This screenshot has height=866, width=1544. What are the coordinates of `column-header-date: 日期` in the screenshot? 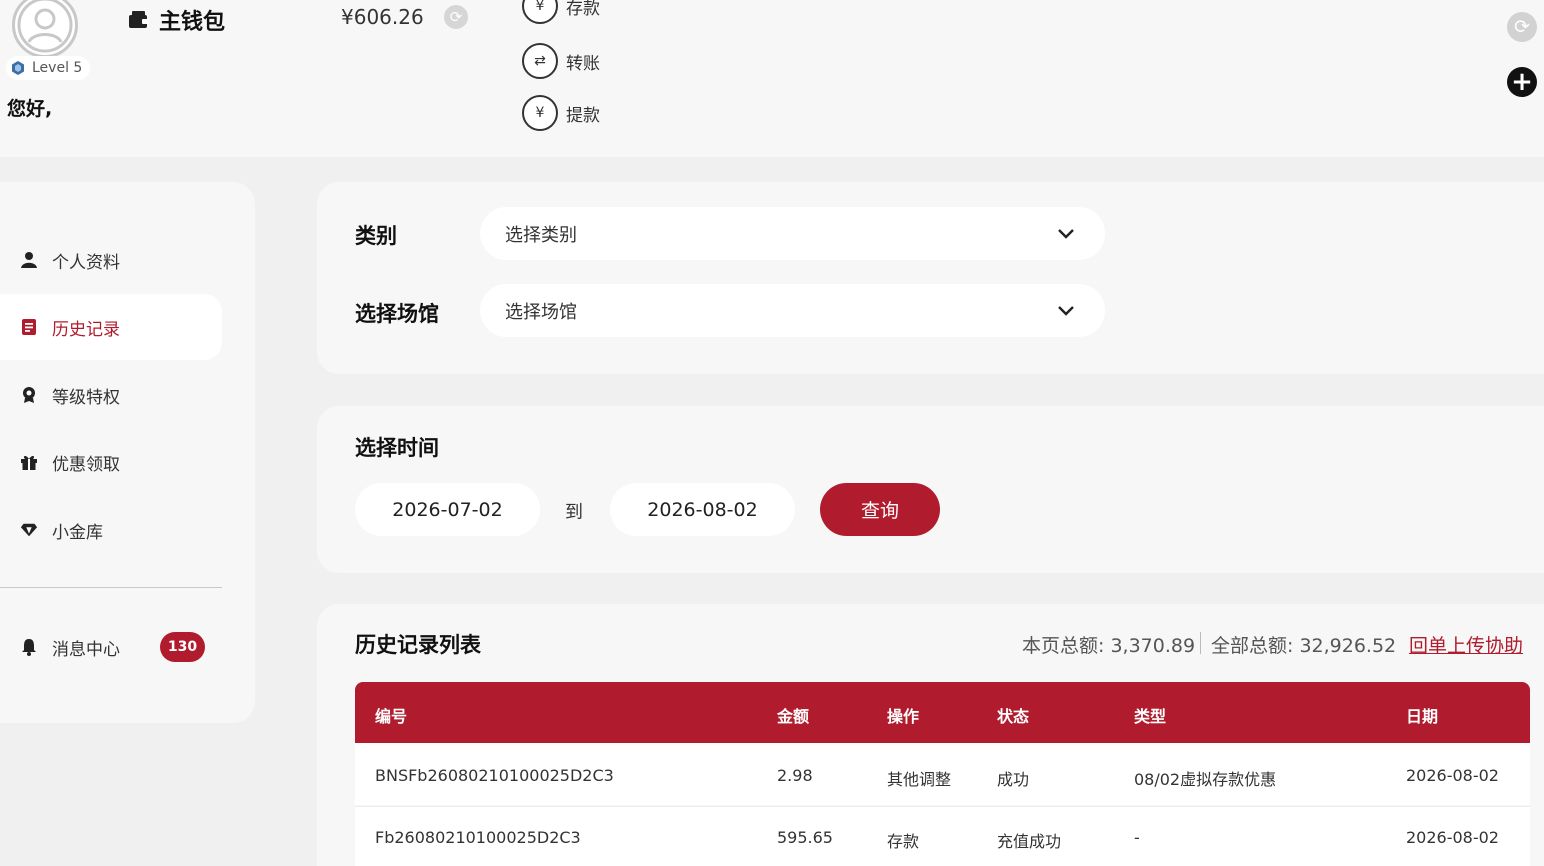 It's located at (1422, 716).